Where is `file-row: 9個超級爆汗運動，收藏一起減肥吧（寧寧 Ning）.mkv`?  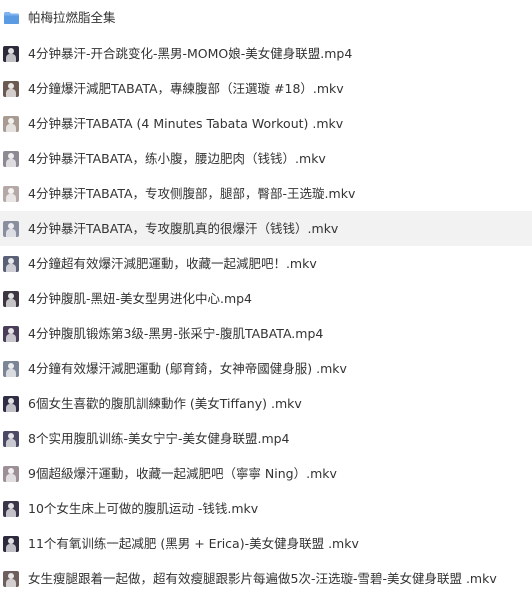
file-row: 9個超級爆汗運動，收藏一起減肥吧（寧寧 Ning）.mkv is located at coordinates (266, 473).